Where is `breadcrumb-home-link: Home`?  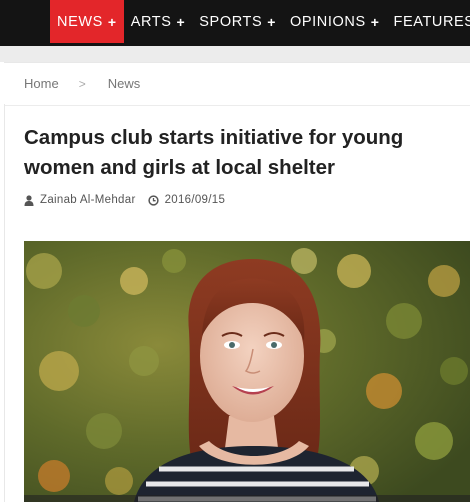 breadcrumb-home-link: Home is located at coordinates (41, 83).